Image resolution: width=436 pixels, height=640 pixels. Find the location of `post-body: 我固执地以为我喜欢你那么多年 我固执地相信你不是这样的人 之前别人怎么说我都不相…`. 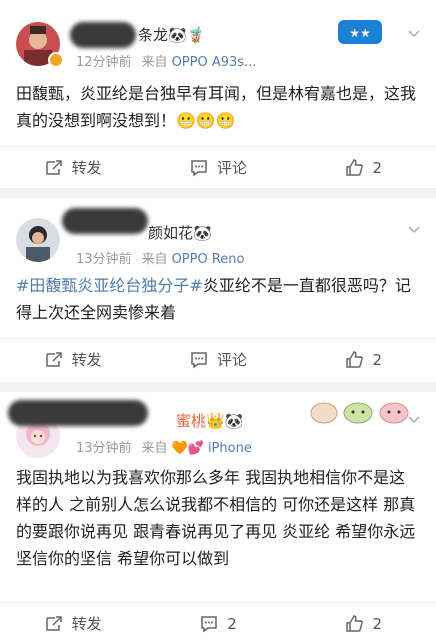

post-body: 我固执地以为我喜欢你那么多年 我固执地相信你不是这样的人 之前别人怎么说我都不相… is located at coordinates (216, 518).